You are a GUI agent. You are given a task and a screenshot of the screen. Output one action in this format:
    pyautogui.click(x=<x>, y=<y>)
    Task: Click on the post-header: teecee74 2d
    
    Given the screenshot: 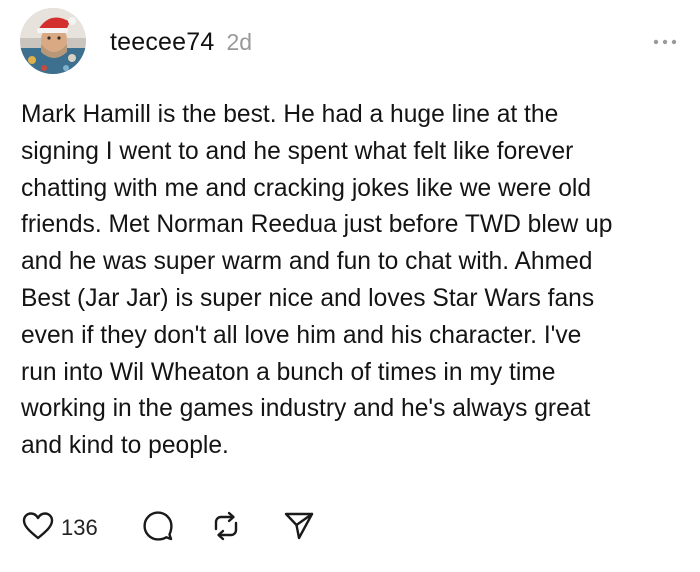 What is the action you would take?
    pyautogui.click(x=181, y=42)
    